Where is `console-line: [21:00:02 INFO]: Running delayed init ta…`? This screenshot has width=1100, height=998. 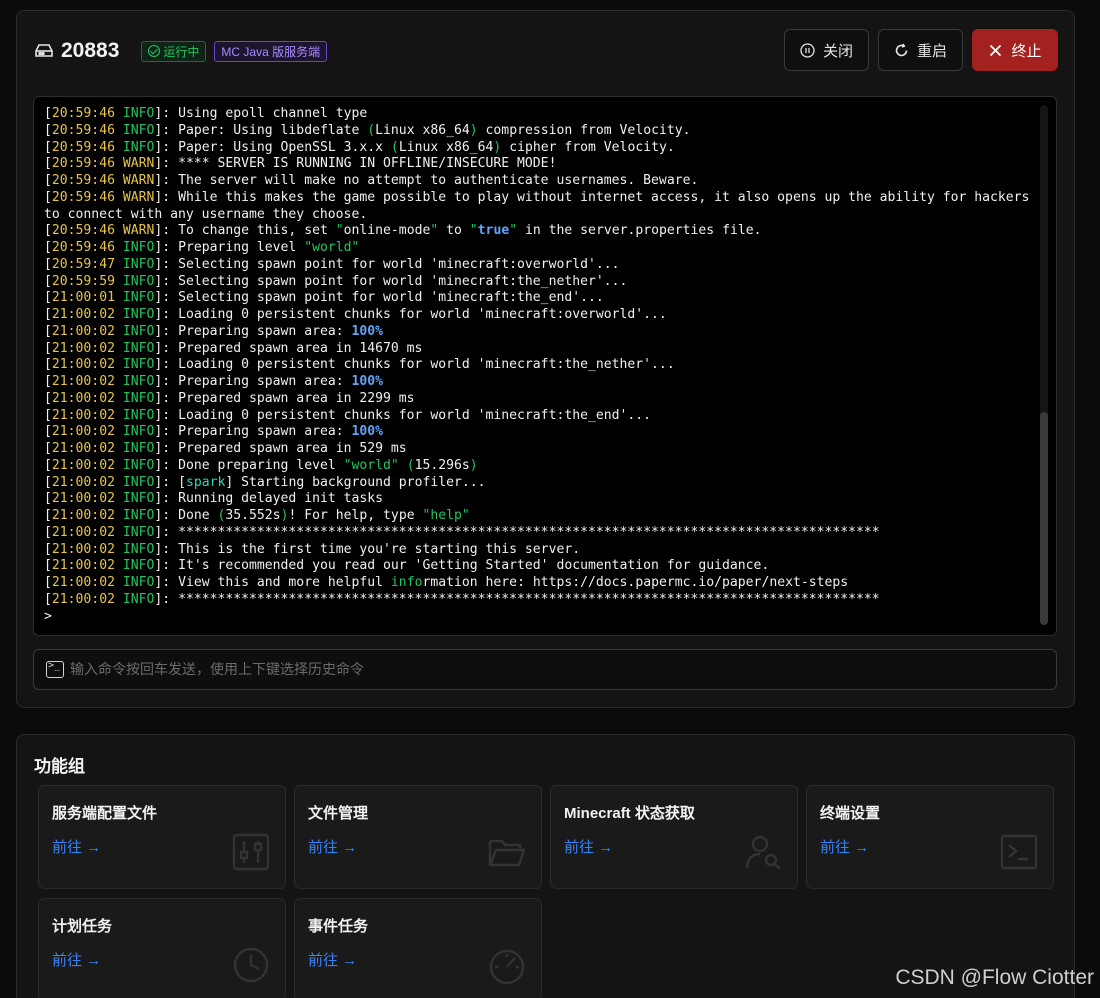 console-line: [21:00:02 INFO]: Running delayed init ta… is located at coordinates (541, 499).